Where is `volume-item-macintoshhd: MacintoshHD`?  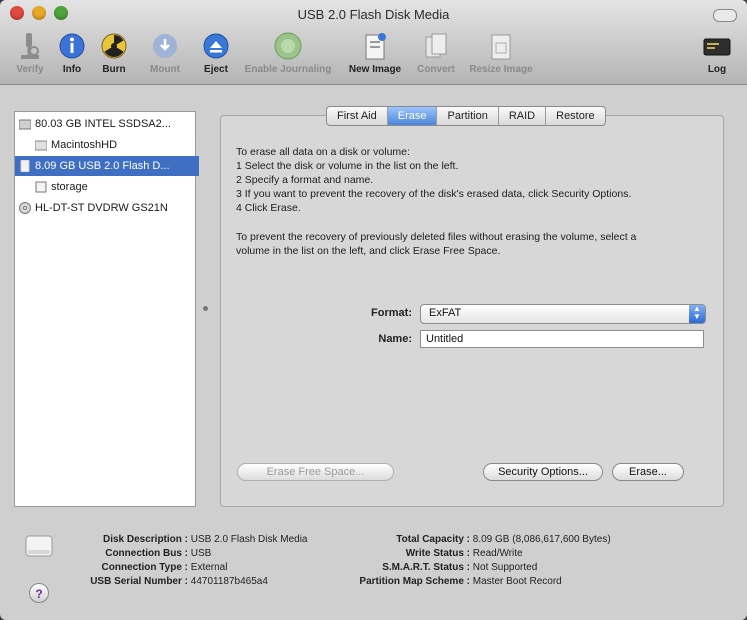 volume-item-macintoshhd: MacintoshHD is located at coordinates (115, 145).